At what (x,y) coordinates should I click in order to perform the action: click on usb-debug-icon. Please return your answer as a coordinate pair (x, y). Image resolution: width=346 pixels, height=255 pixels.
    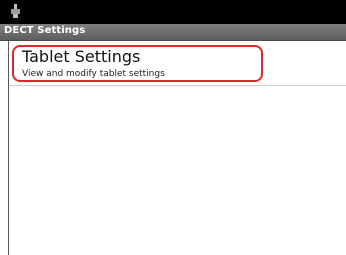
    Looking at the image, I should click on (15, 11).